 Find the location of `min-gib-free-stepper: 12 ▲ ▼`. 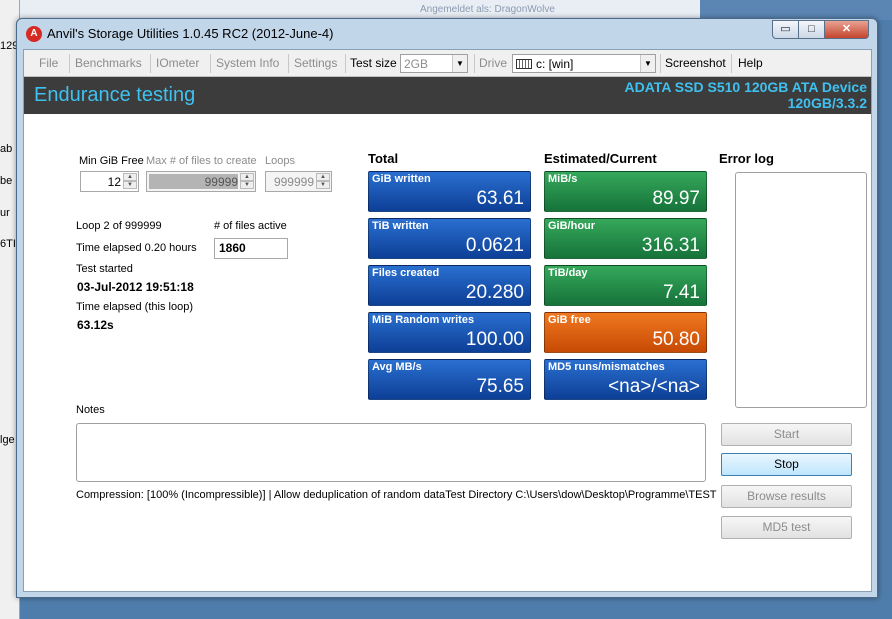

min-gib-free-stepper: 12 ▲ ▼ is located at coordinates (109, 181).